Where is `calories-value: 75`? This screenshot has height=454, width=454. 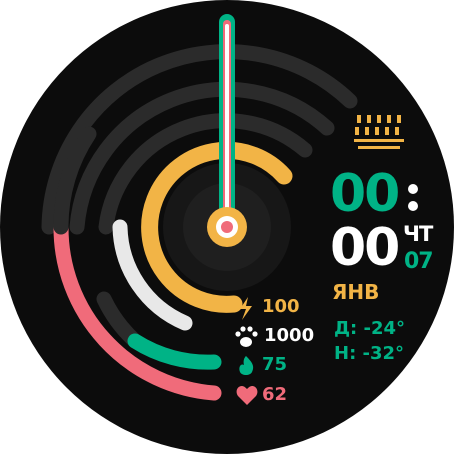 calories-value: 75 is located at coordinates (275, 364).